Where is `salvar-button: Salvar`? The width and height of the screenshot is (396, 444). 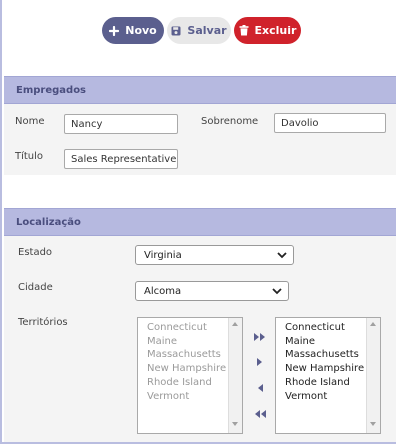 salvar-button: Salvar is located at coordinates (199, 30).